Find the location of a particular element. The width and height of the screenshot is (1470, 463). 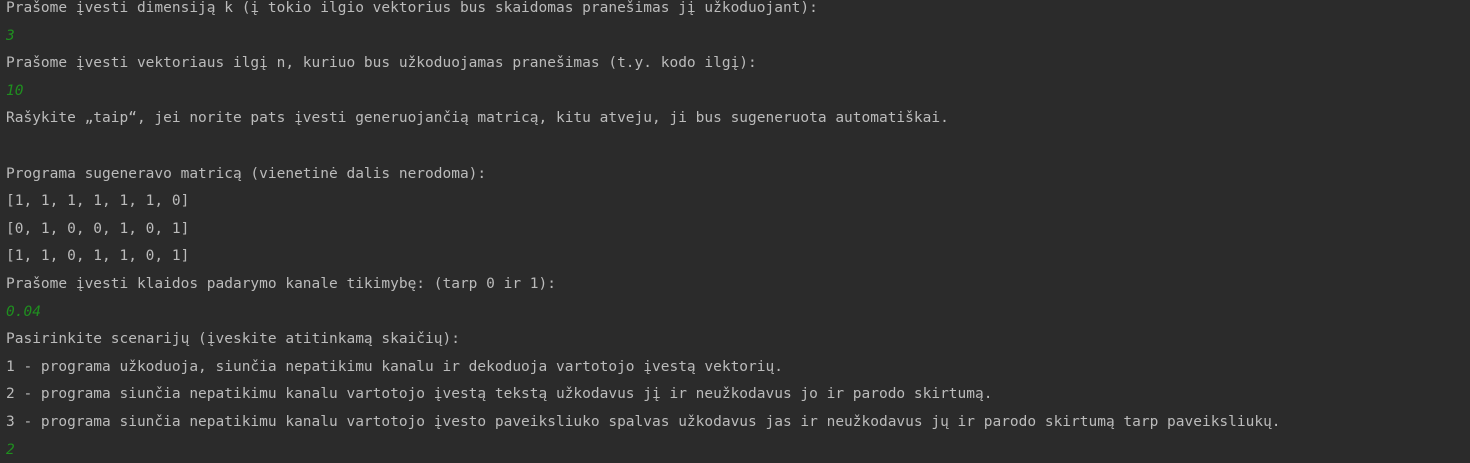

matrix-row: [1, 1, 0, 1, 1, 0, 1] is located at coordinates (98, 256).